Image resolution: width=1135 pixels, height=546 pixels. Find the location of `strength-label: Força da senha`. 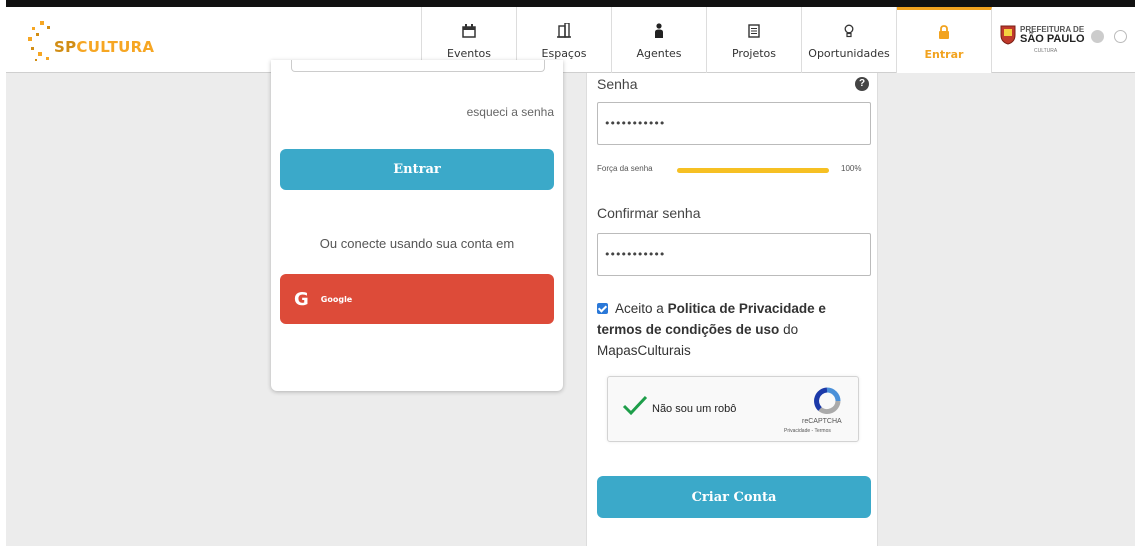

strength-label: Força da senha is located at coordinates (625, 168).